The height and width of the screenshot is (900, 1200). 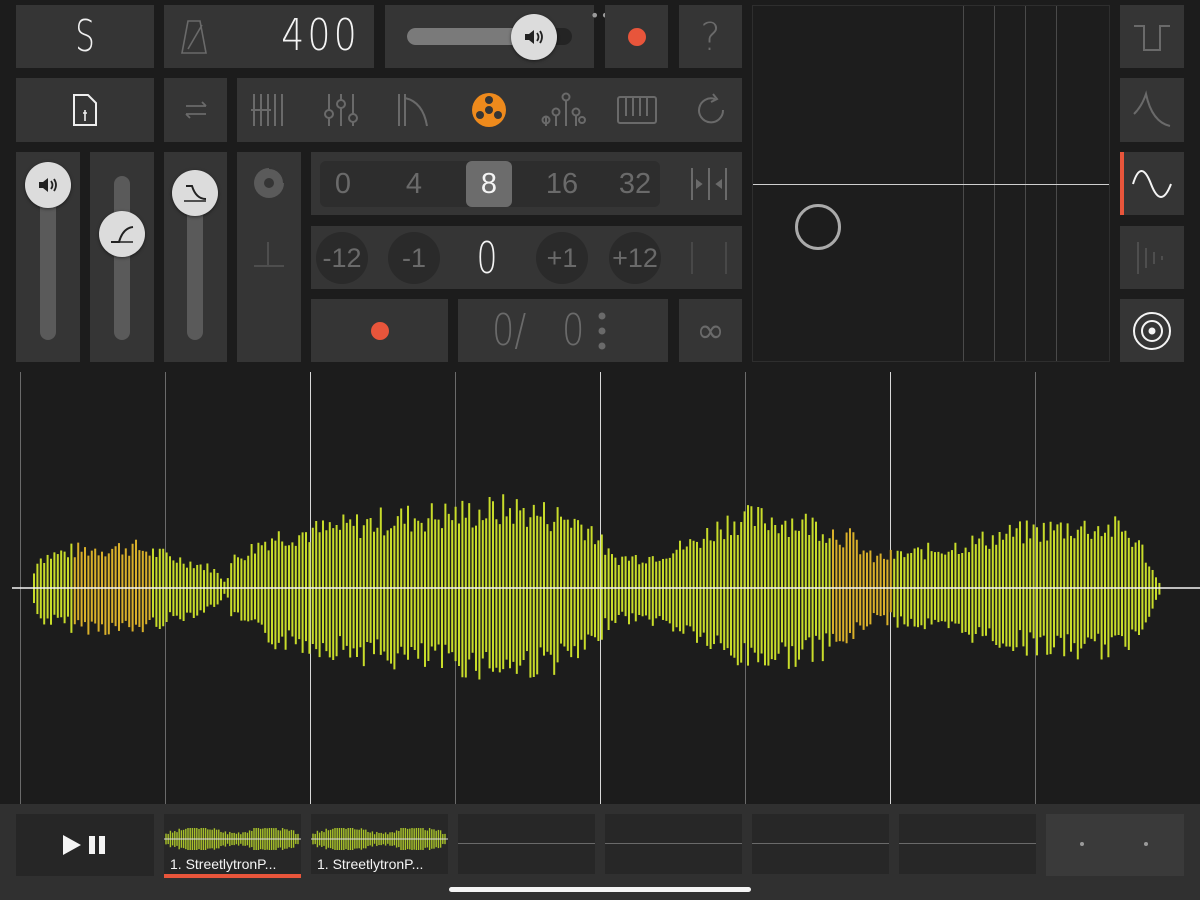 I want to click on release-fader-panel, so click(x=195, y=257).